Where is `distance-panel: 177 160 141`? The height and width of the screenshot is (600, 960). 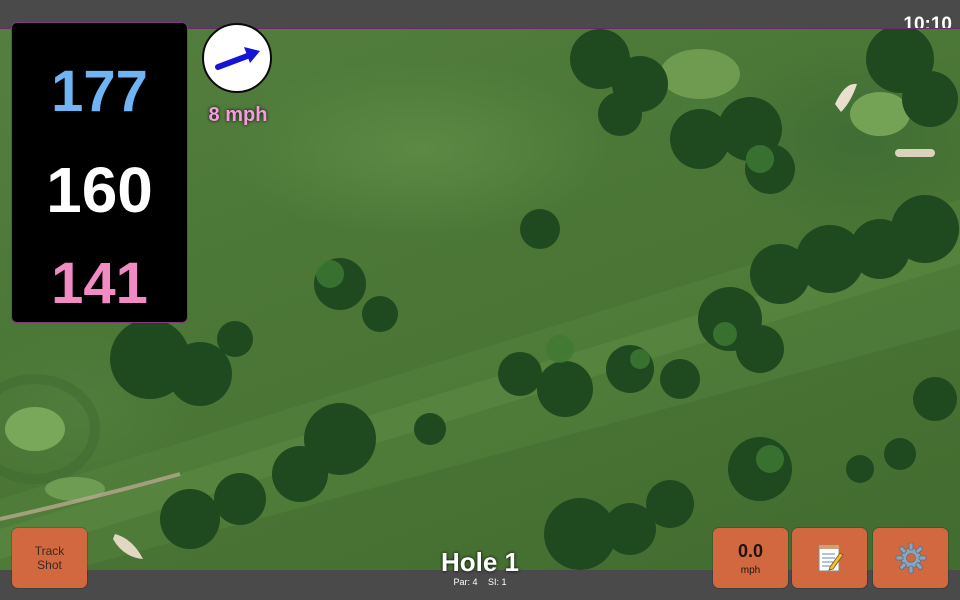
distance-panel: 177 160 141 is located at coordinates (99, 172).